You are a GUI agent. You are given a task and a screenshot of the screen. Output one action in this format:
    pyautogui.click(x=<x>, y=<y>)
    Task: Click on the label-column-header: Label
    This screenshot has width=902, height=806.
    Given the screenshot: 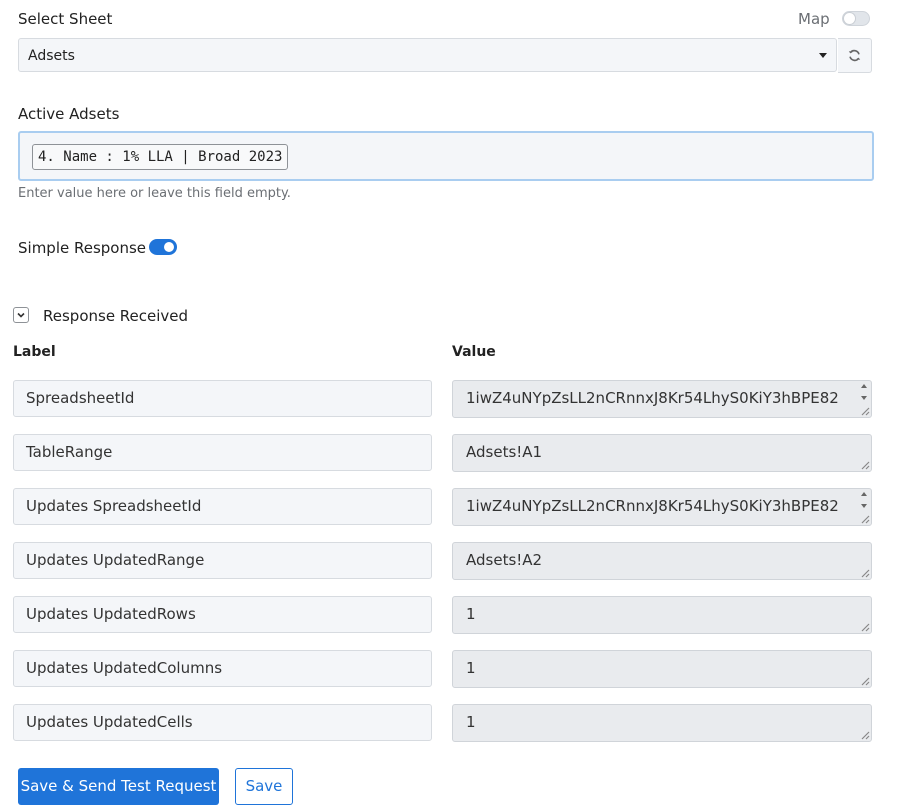 What is the action you would take?
    pyautogui.click(x=34, y=352)
    